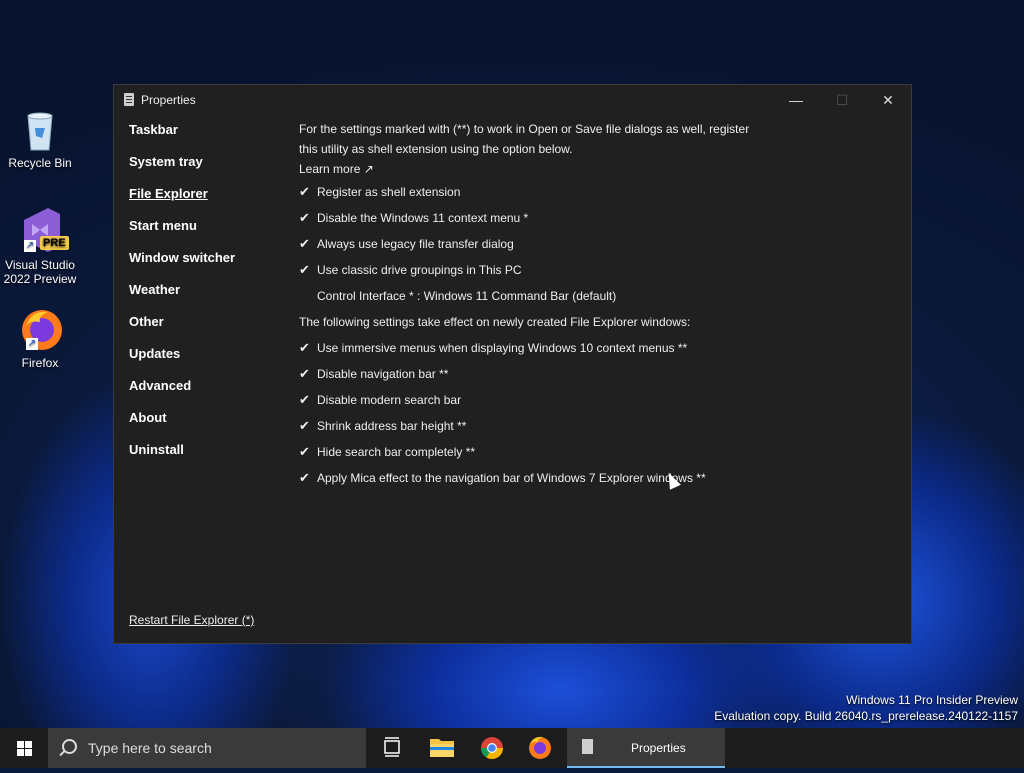 Image resolution: width=1024 pixels, height=773 pixels. What do you see at coordinates (423, 218) in the screenshot?
I see `option-label: Disable the Windows 11 context menu *` at bounding box center [423, 218].